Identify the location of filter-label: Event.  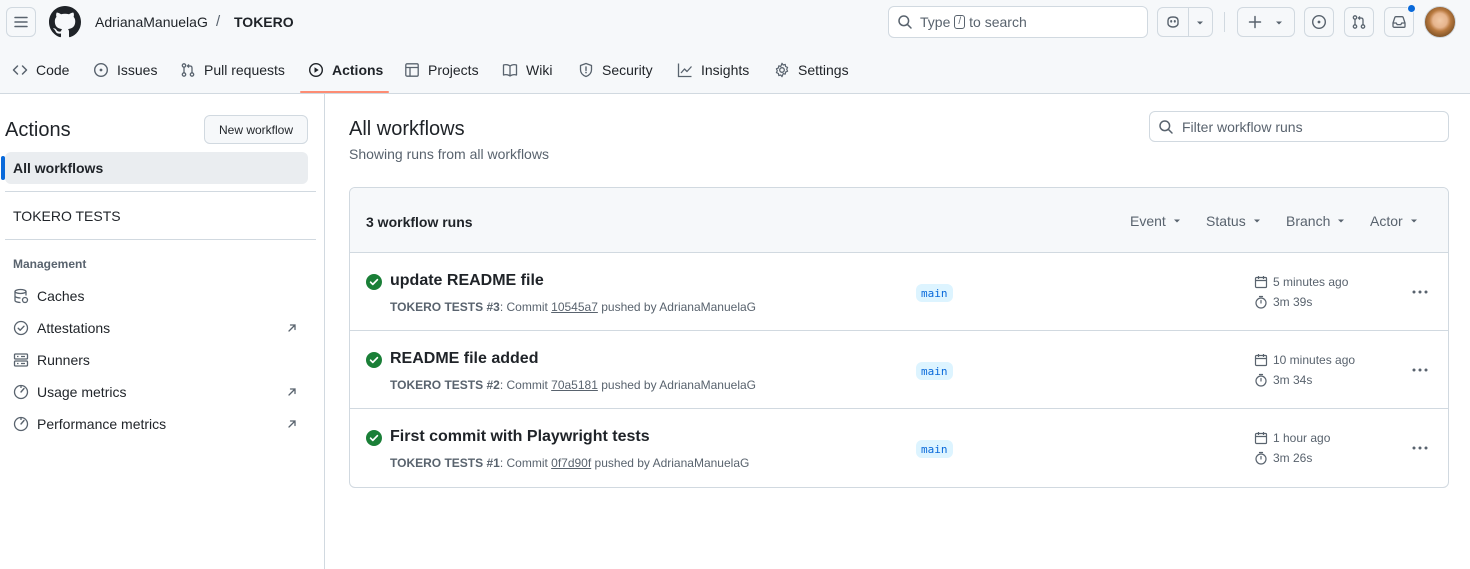
(1148, 221).